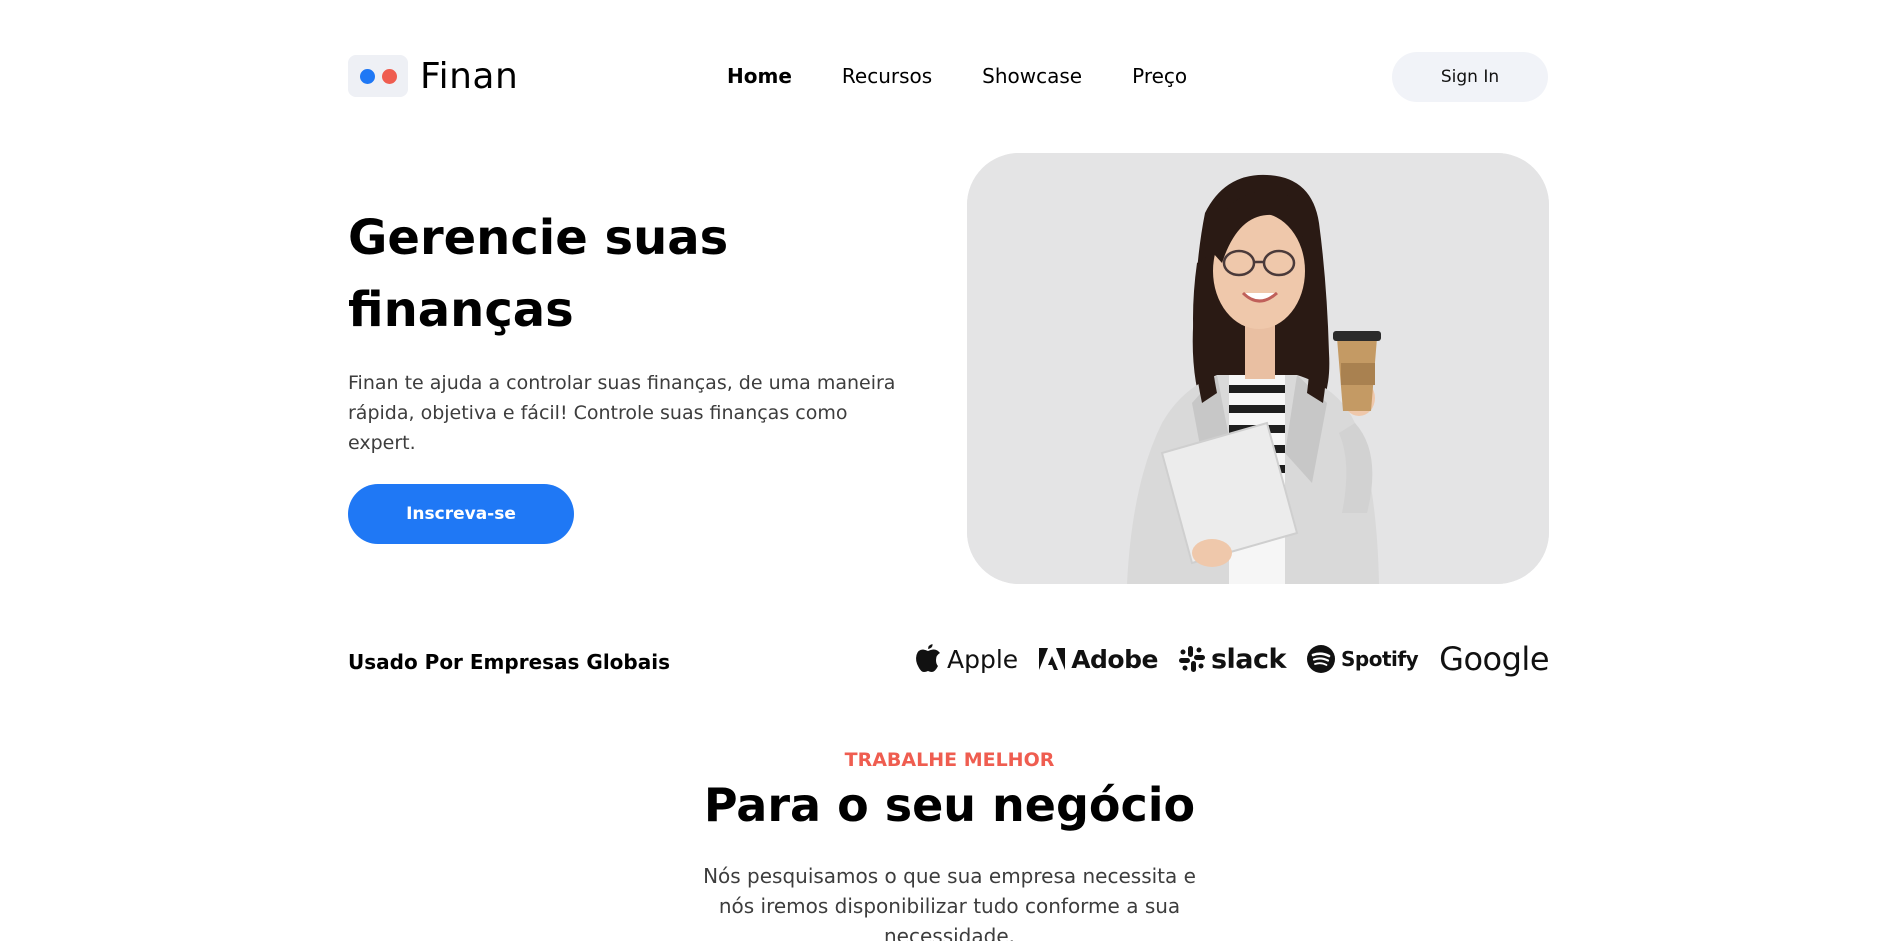  What do you see at coordinates (469, 76) in the screenshot?
I see `logo-text: Finan` at bounding box center [469, 76].